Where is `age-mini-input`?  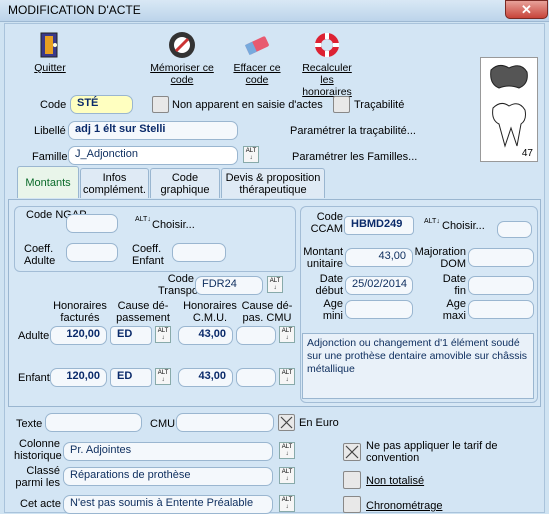
age-mini-input is located at coordinates (379, 309).